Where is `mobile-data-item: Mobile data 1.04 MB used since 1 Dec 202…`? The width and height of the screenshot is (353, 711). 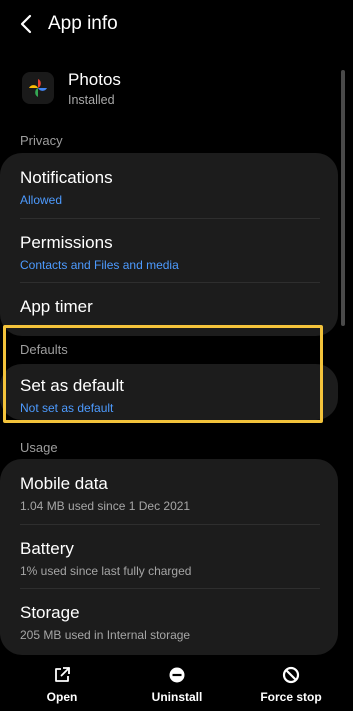
mobile-data-item: Mobile data 1.04 MB used since 1 Dec 202… is located at coordinates (170, 493).